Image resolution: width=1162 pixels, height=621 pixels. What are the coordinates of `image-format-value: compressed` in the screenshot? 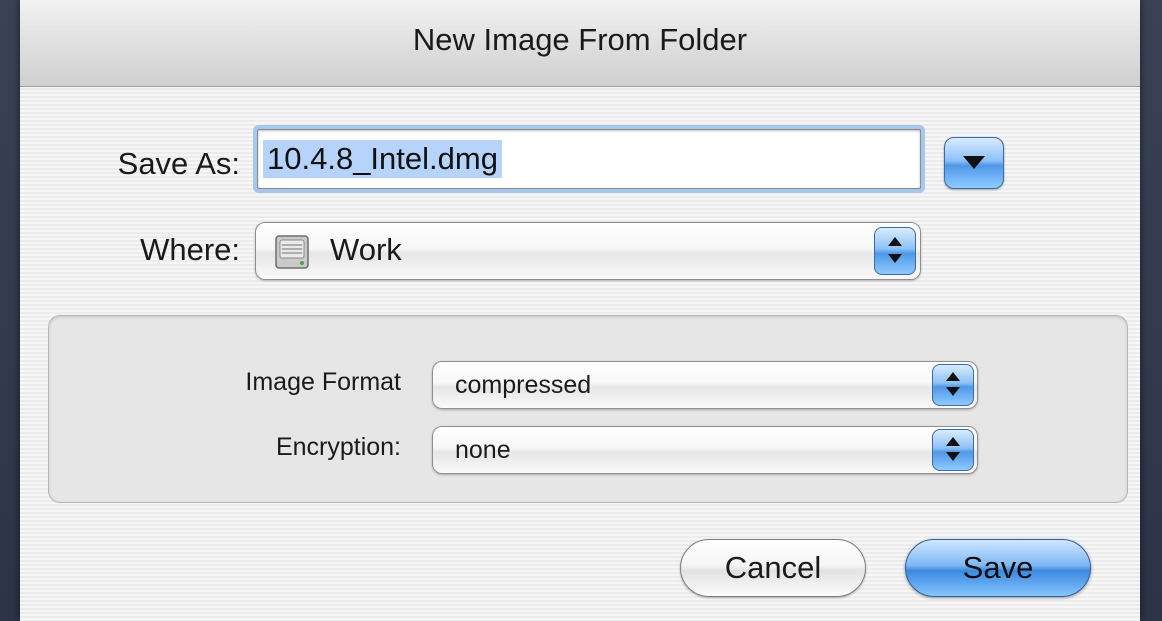 It's located at (523, 385).